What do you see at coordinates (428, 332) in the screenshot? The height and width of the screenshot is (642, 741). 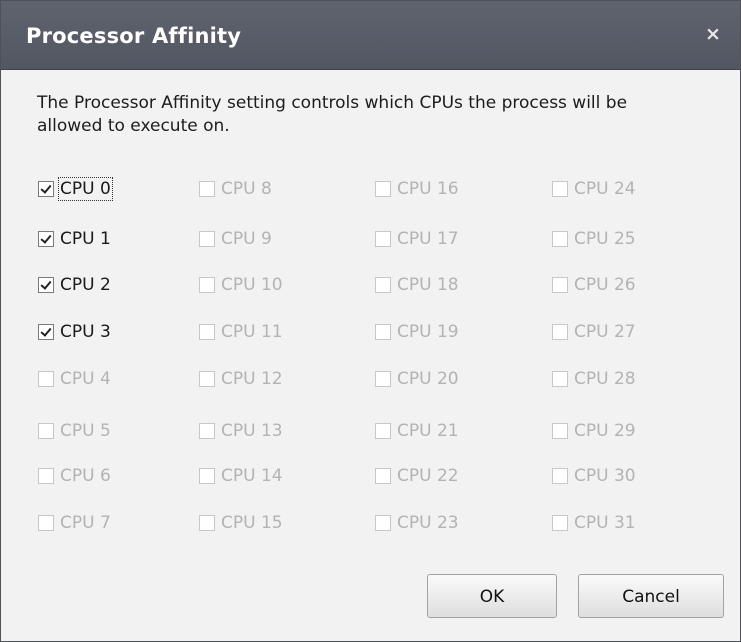 I see `cpu-checkbox-label: CPU 19` at bounding box center [428, 332].